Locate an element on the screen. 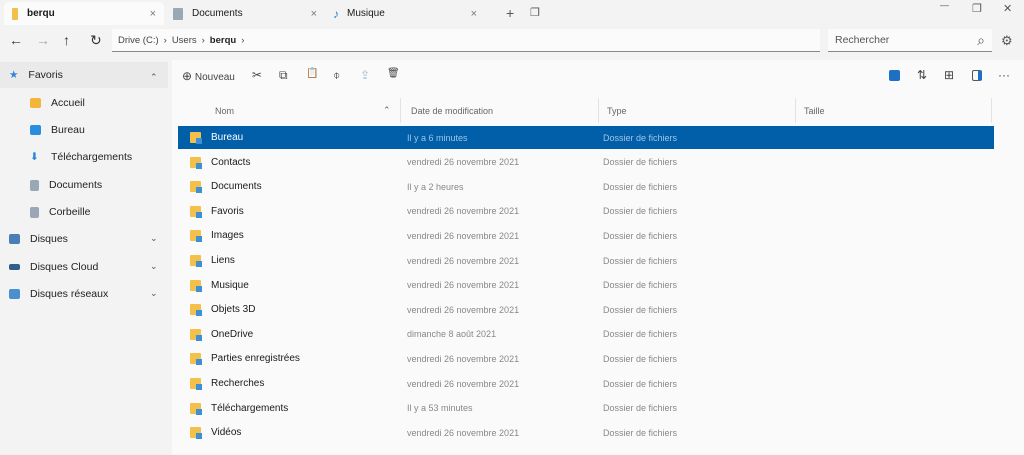  selection-mode-button is located at coordinates (894, 75).